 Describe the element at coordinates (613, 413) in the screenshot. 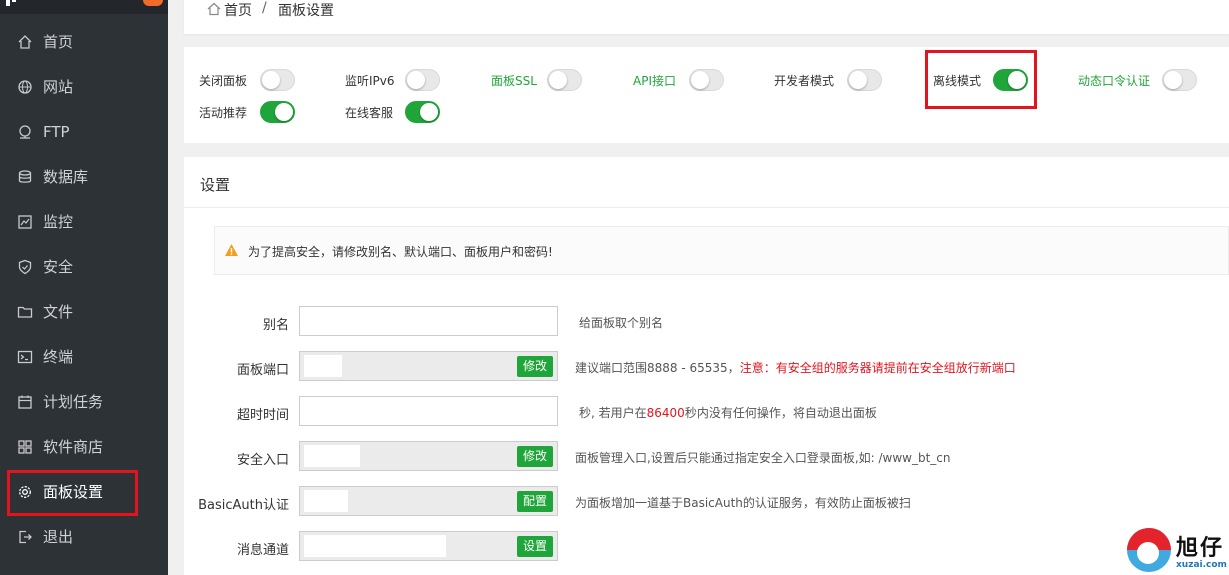

I see `hint-text: 秒, 若用户在` at that location.